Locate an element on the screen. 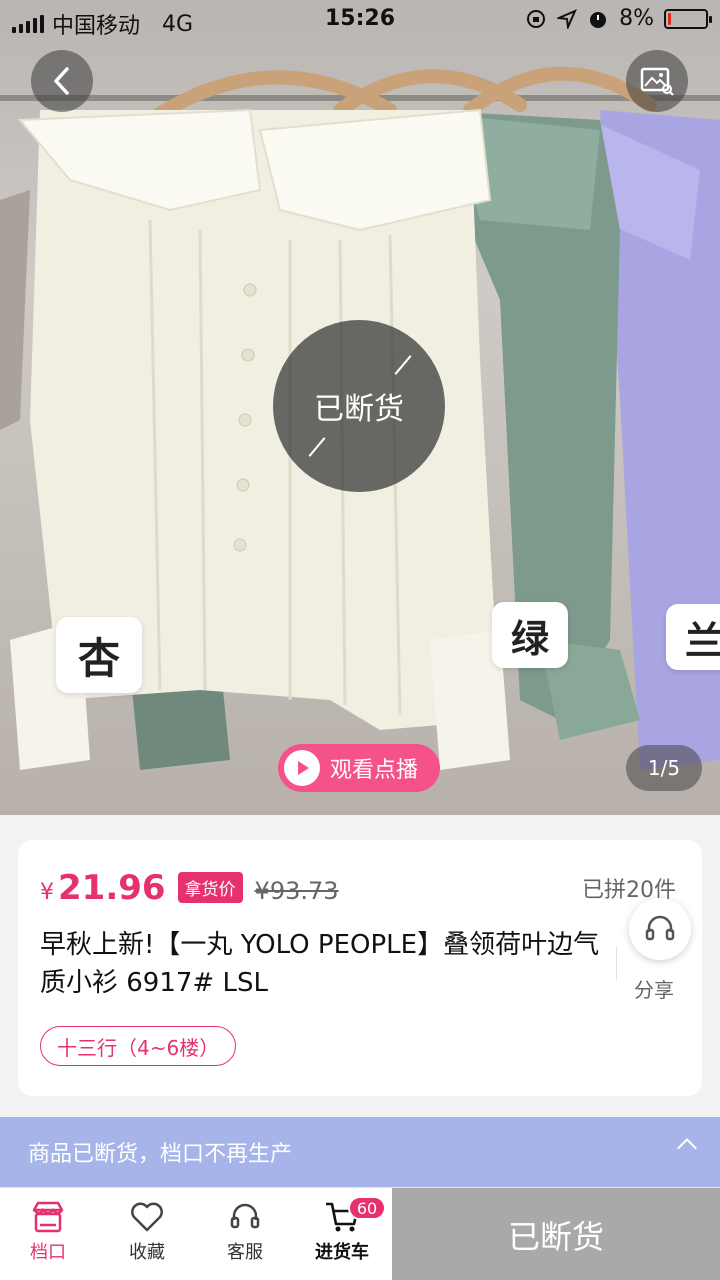  cart-count-badge: 60 is located at coordinates (367, 1208).